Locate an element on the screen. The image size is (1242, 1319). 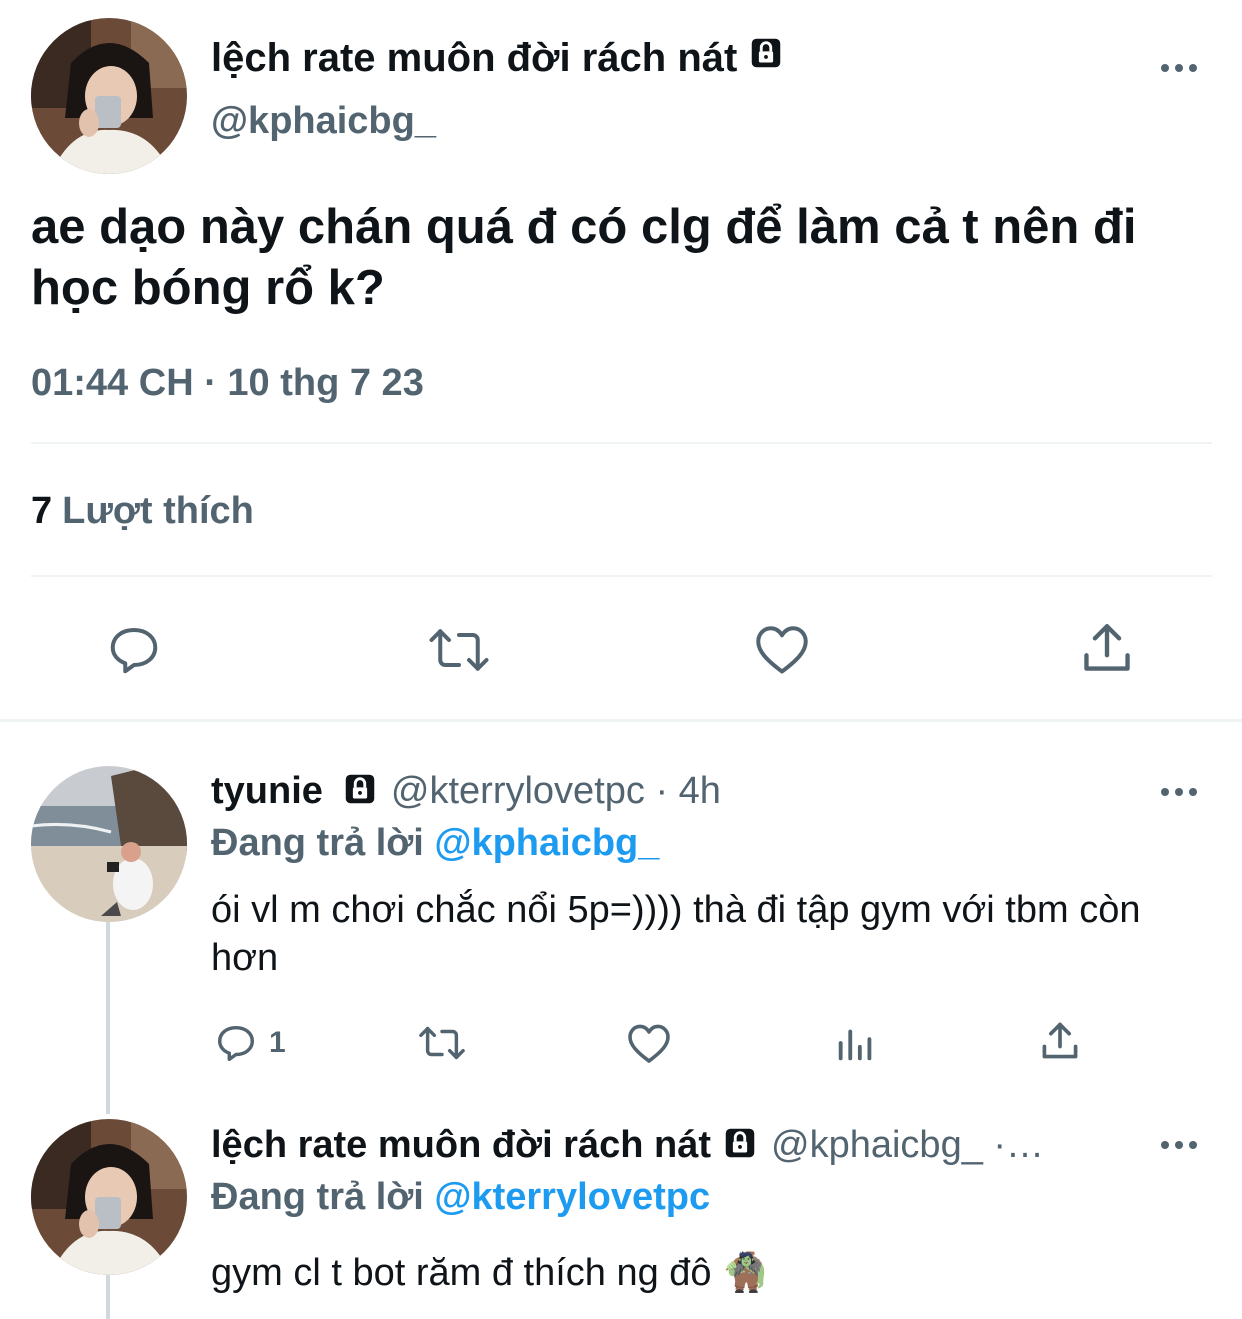
likes-label: Lượt thích is located at coordinates (158, 511).